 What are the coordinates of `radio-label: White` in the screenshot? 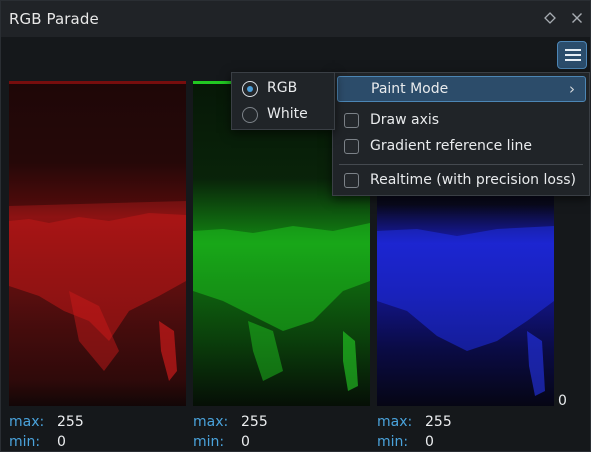 It's located at (287, 114).